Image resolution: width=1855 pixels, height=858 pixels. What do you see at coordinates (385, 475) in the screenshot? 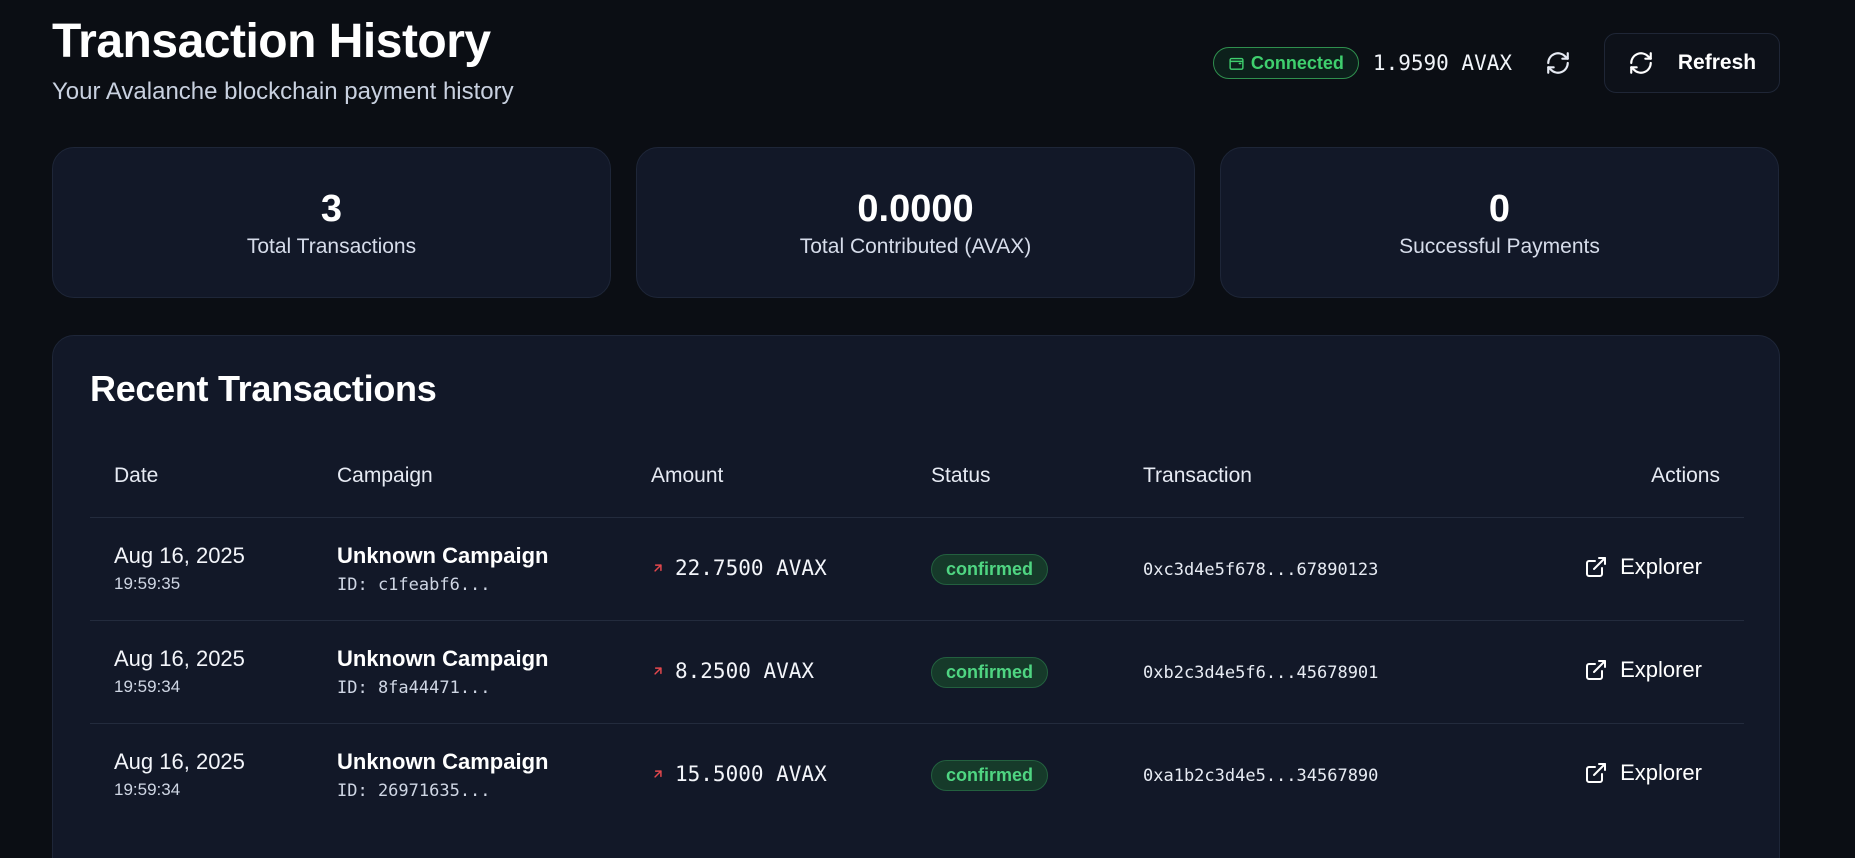
I see `column-header-campaign: Campaign` at bounding box center [385, 475].